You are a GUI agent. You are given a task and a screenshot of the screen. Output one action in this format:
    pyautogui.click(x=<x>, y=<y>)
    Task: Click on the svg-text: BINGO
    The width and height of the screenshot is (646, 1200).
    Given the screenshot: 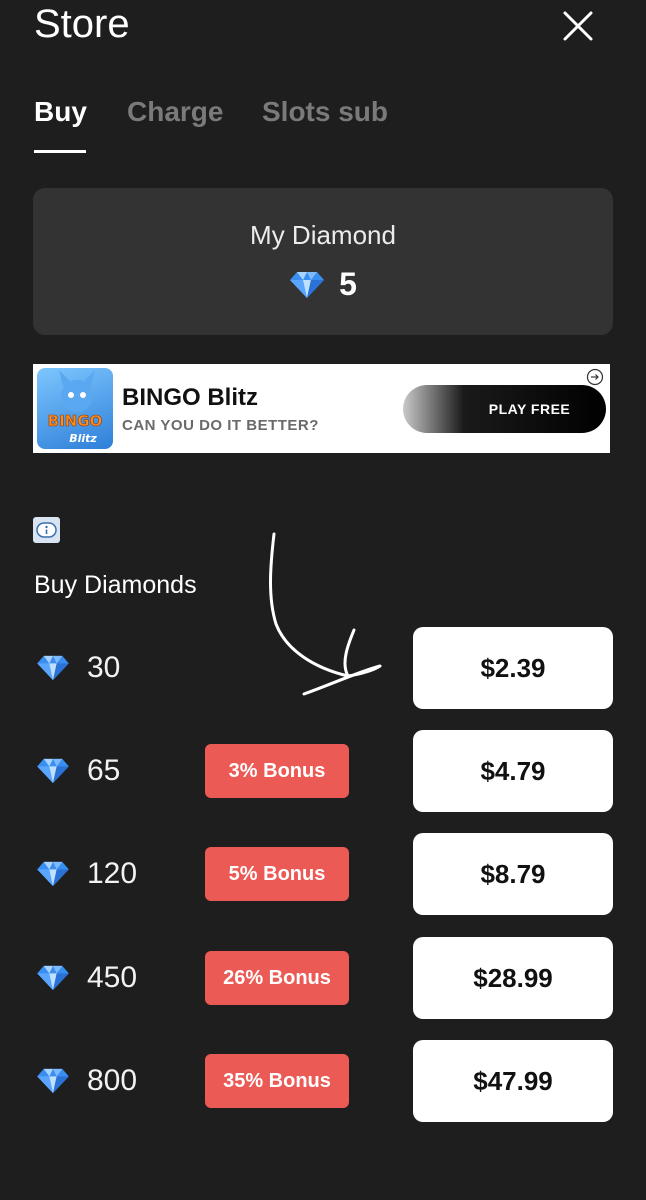 What is the action you would take?
    pyautogui.click(x=75, y=421)
    